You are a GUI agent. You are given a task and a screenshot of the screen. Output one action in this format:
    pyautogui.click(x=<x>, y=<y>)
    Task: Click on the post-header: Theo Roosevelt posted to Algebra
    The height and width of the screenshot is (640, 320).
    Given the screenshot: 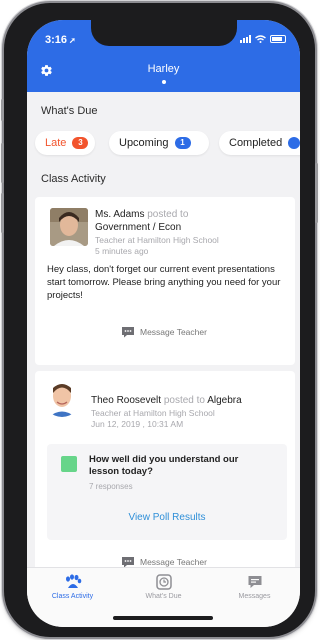 What is the action you would take?
    pyautogui.click(x=166, y=400)
    